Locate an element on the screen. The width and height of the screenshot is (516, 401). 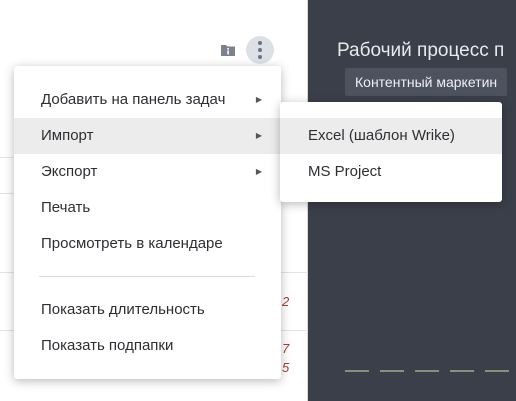
menu-item-view-calendar: Просмотреть в календаре is located at coordinates (147, 244).